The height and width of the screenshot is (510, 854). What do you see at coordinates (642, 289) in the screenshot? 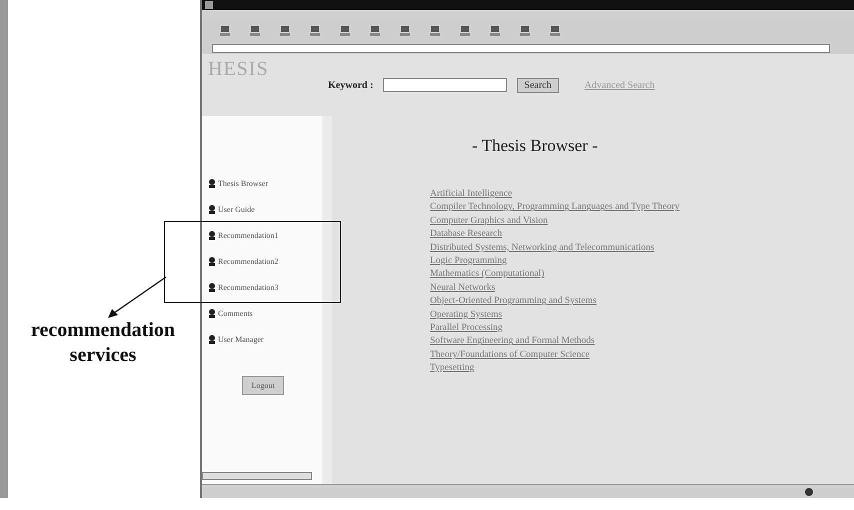
I see `category-link: Neural Networks` at bounding box center [642, 289].